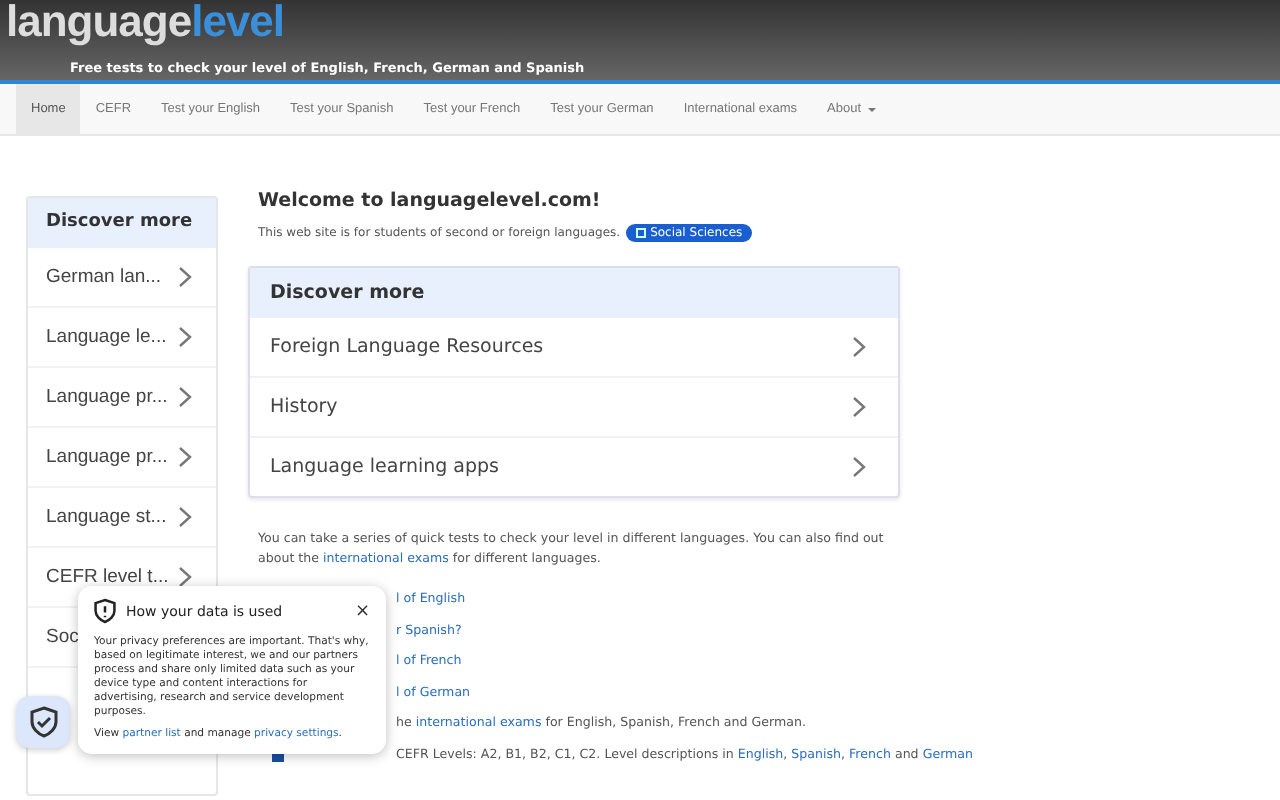 The image size is (1280, 800). I want to click on page-title: Welcome to languagelevel.com!, so click(430, 201).